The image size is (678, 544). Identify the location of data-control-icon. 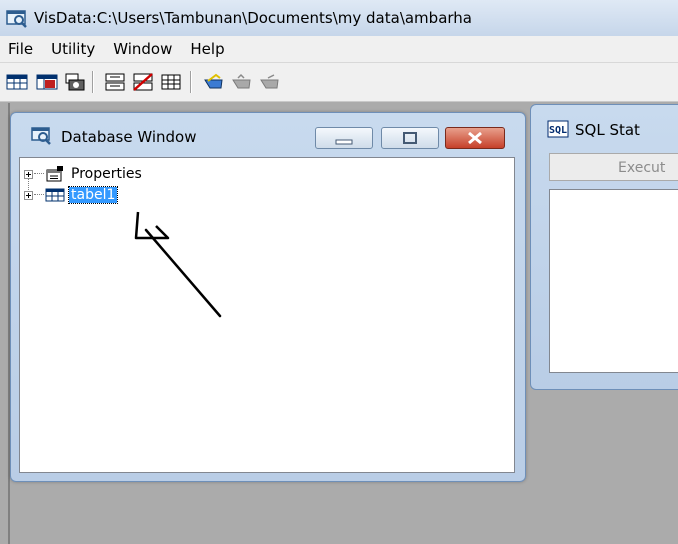
(115, 82).